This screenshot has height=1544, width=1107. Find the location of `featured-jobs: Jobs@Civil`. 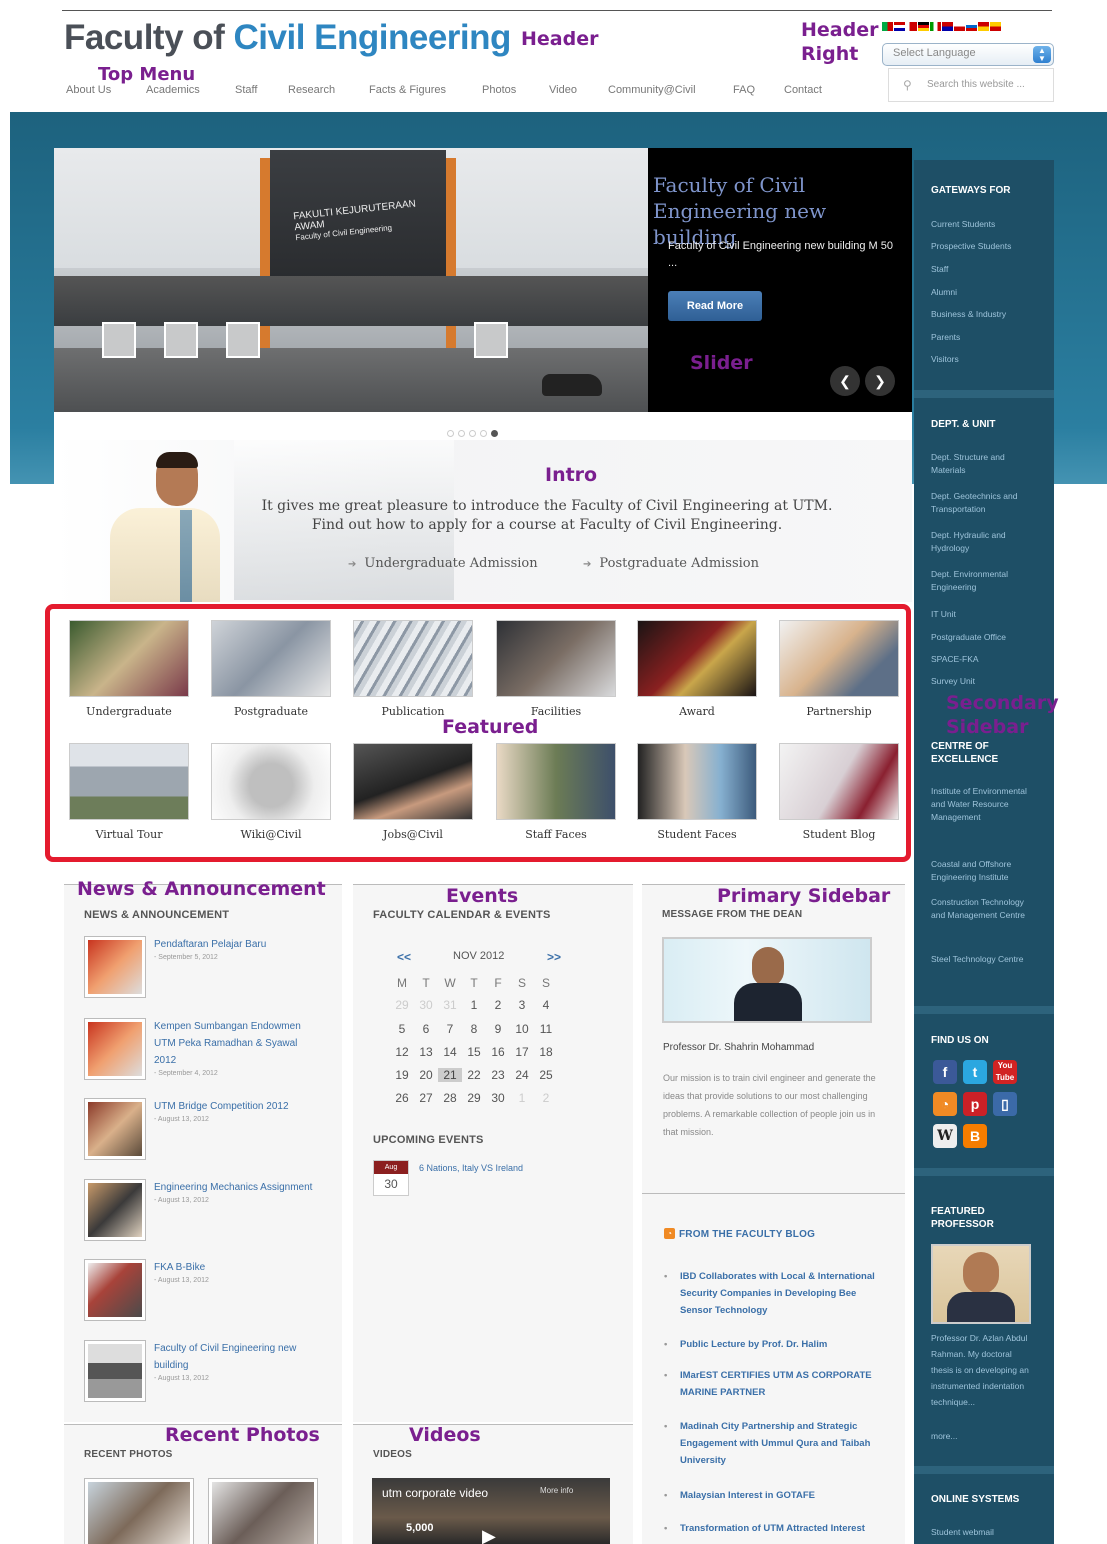

featured-jobs: Jobs@Civil is located at coordinates (413, 792).